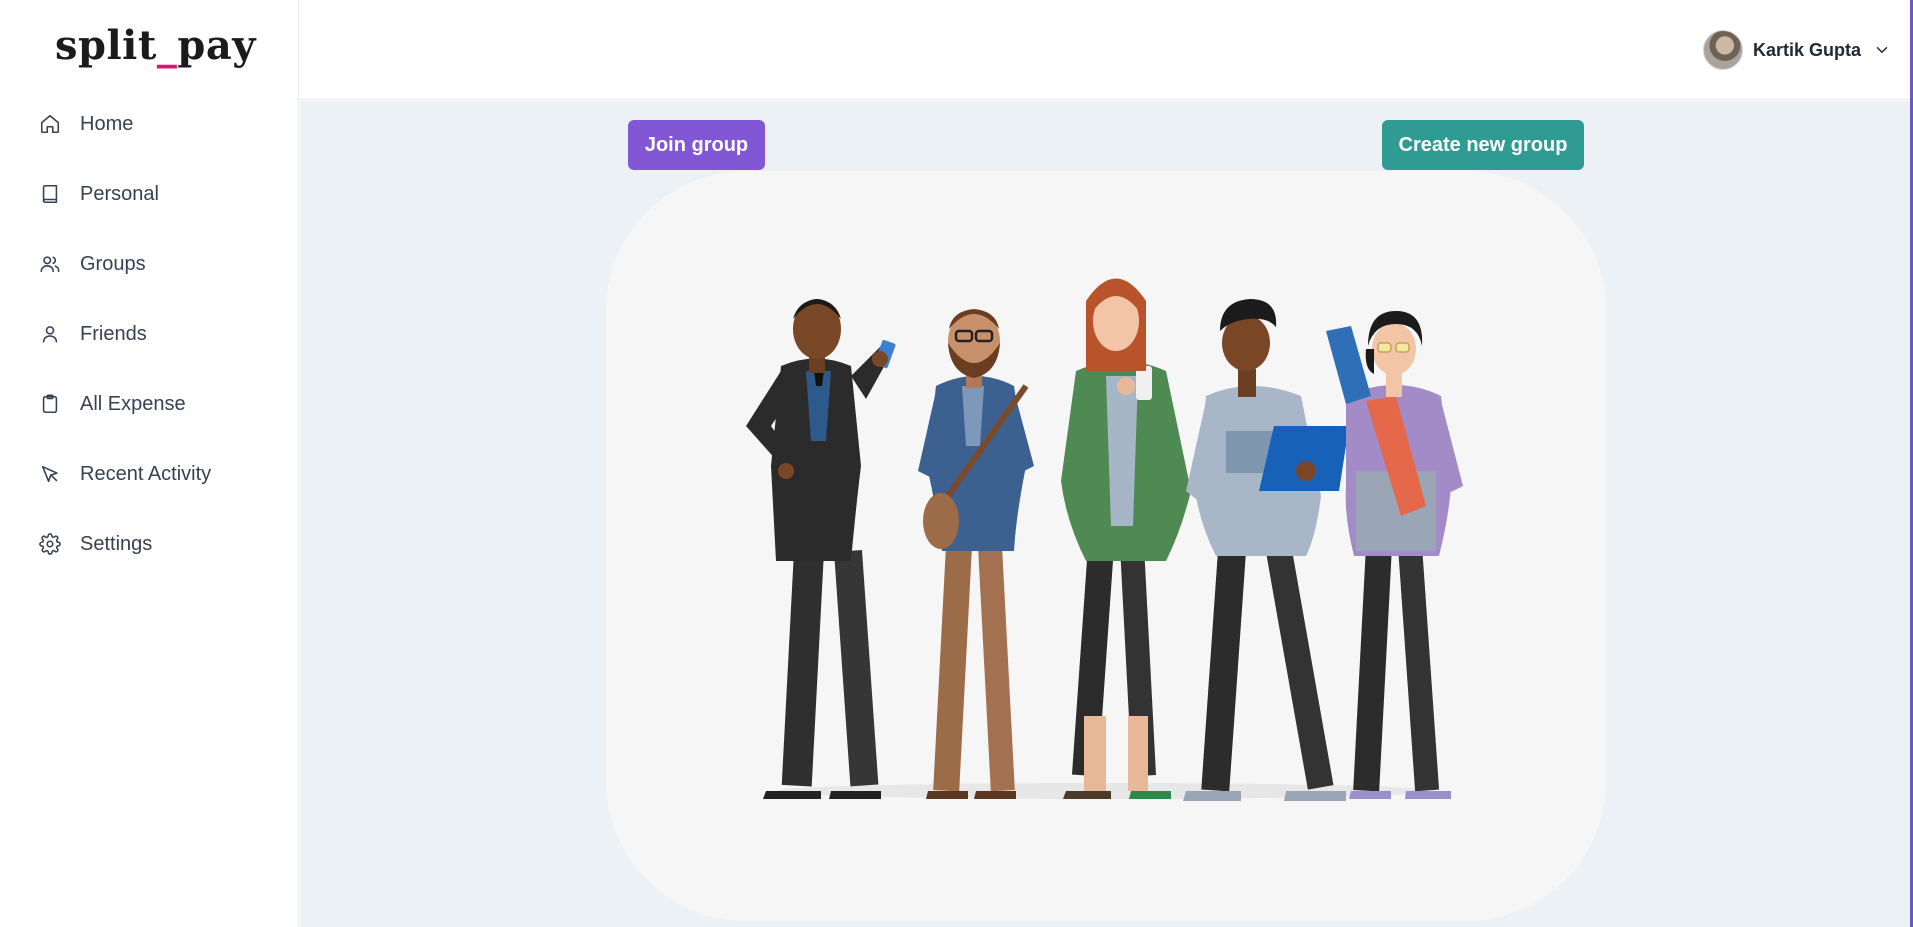  I want to click on chevron-down-icon, so click(1882, 50).